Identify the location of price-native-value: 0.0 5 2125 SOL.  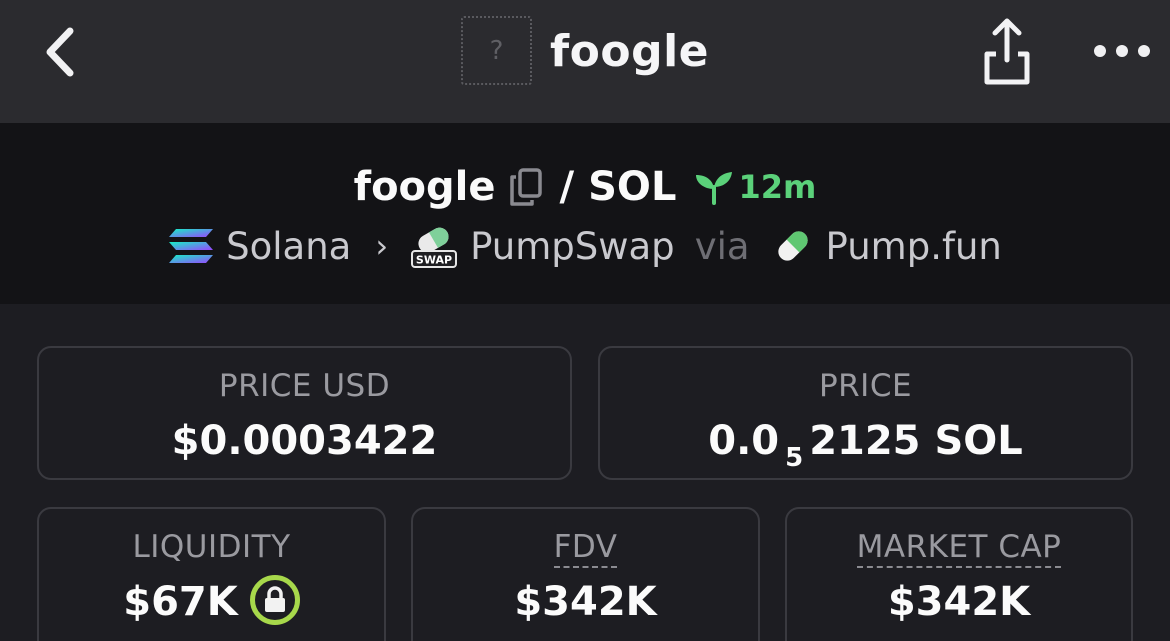
(865, 445).